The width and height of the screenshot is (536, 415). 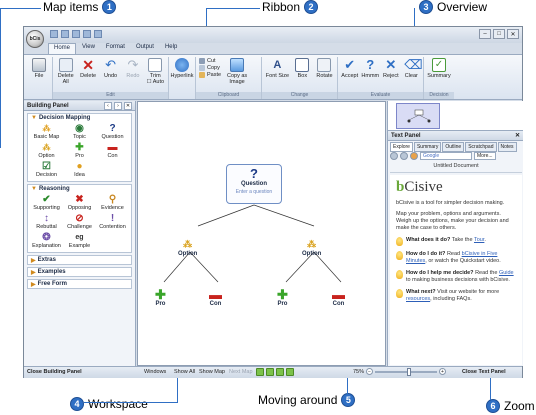 I want to click on pan-up-icon, so click(x=270, y=372).